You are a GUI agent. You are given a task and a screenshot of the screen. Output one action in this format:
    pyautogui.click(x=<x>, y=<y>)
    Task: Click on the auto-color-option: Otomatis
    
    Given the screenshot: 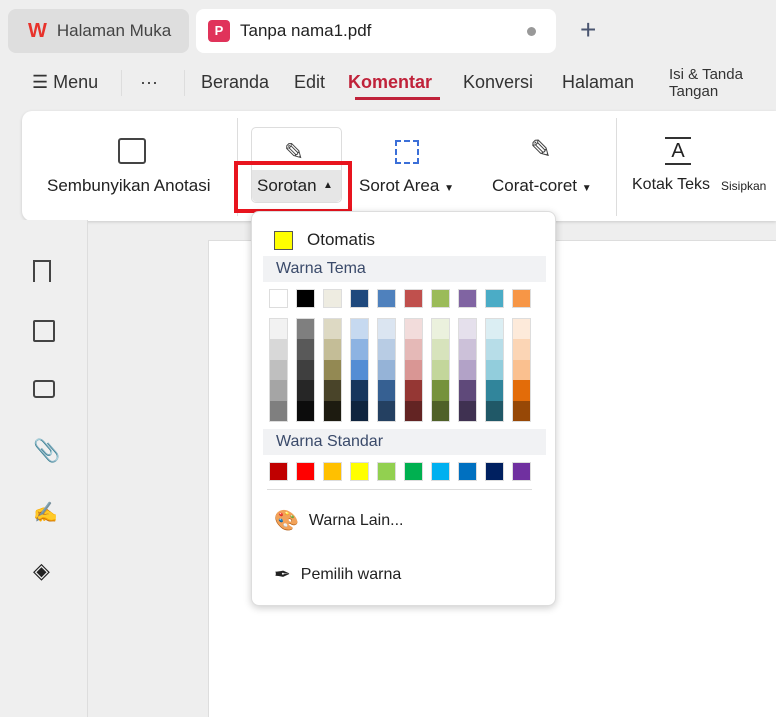 What is the action you would take?
    pyautogui.click(x=324, y=240)
    